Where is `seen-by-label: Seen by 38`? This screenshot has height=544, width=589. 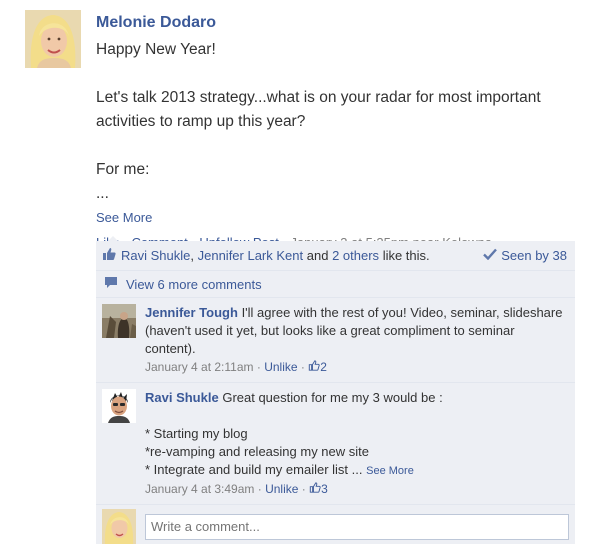
seen-by-label: Seen by 38 is located at coordinates (534, 255).